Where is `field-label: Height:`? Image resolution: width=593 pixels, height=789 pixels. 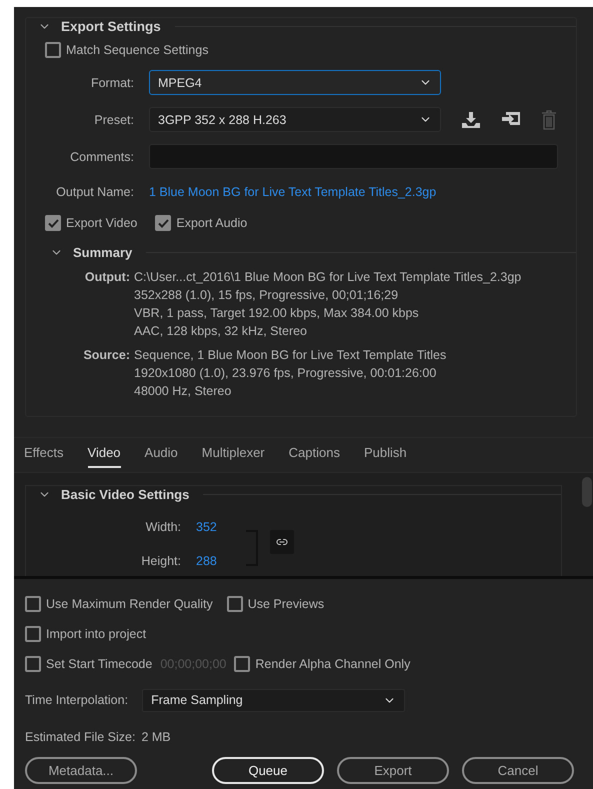
field-label: Height: is located at coordinates (161, 561).